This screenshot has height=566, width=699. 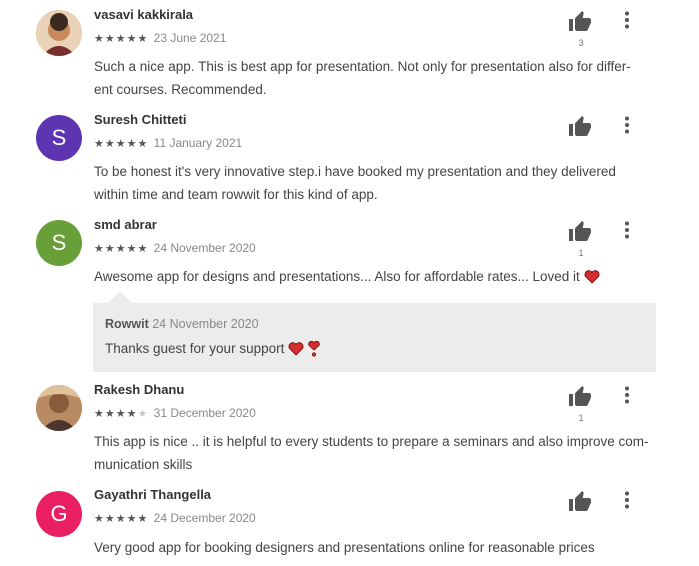 I want to click on review-date: 24 December 2020, so click(x=204, y=518).